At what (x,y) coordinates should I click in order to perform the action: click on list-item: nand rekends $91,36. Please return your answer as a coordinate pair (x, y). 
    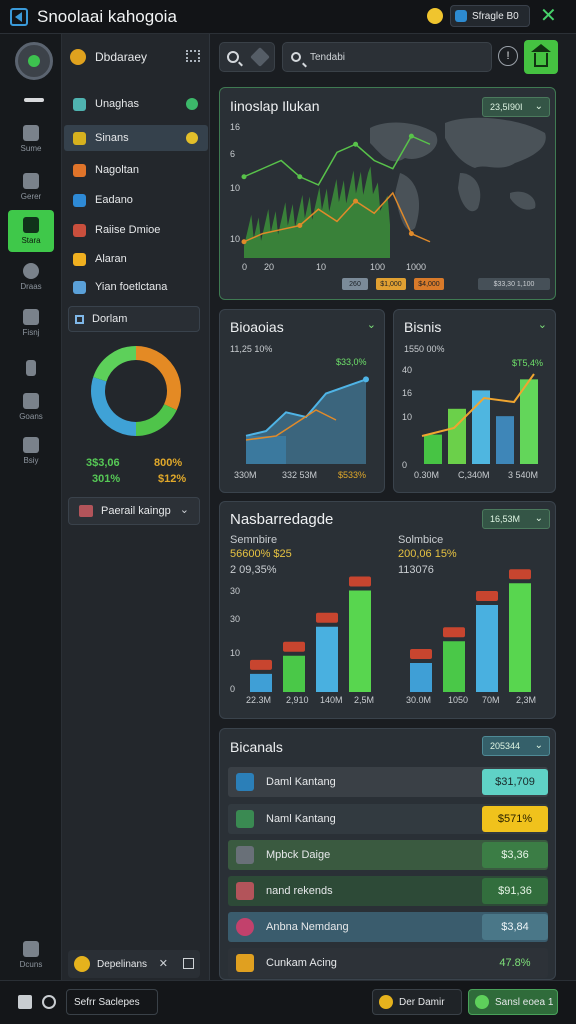
    Looking at the image, I should click on (388, 891).